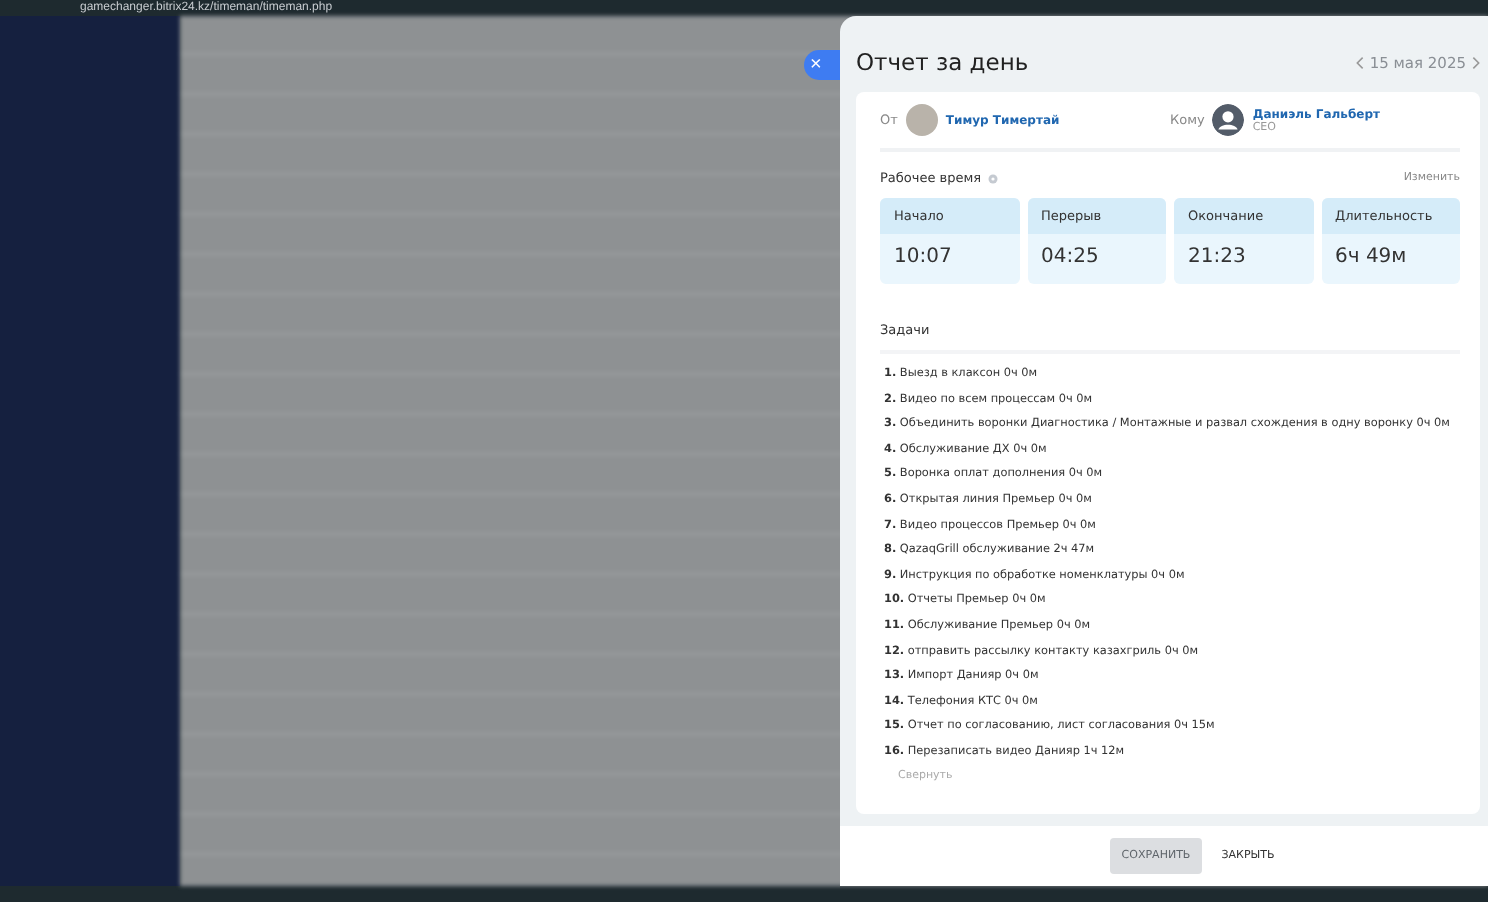 The width and height of the screenshot is (1488, 902). Describe the element at coordinates (822, 65) in the screenshot. I see `close-button: ×` at that location.